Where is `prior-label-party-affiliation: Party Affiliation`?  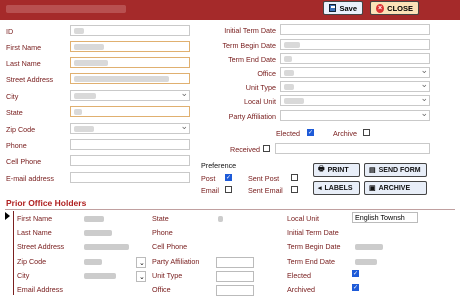
prior-label-party-affiliation: Party Affiliation is located at coordinates (176, 261).